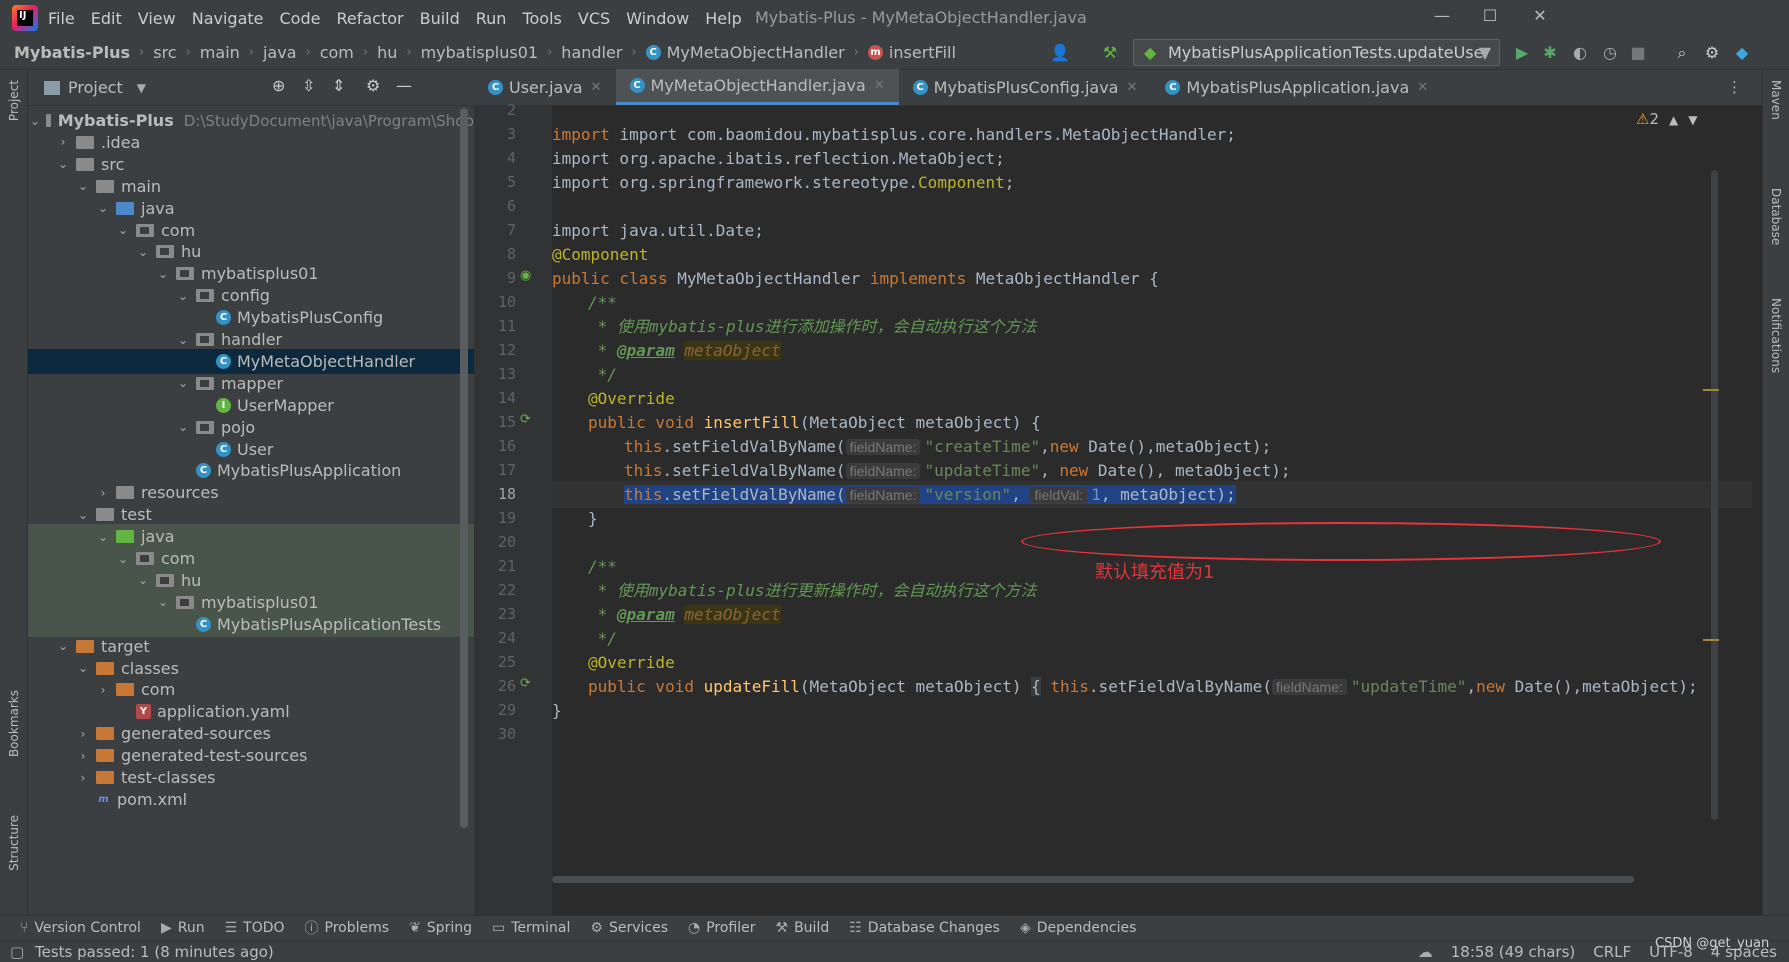 This screenshot has width=1789, height=962. I want to click on project-scrollbar, so click(464, 468).